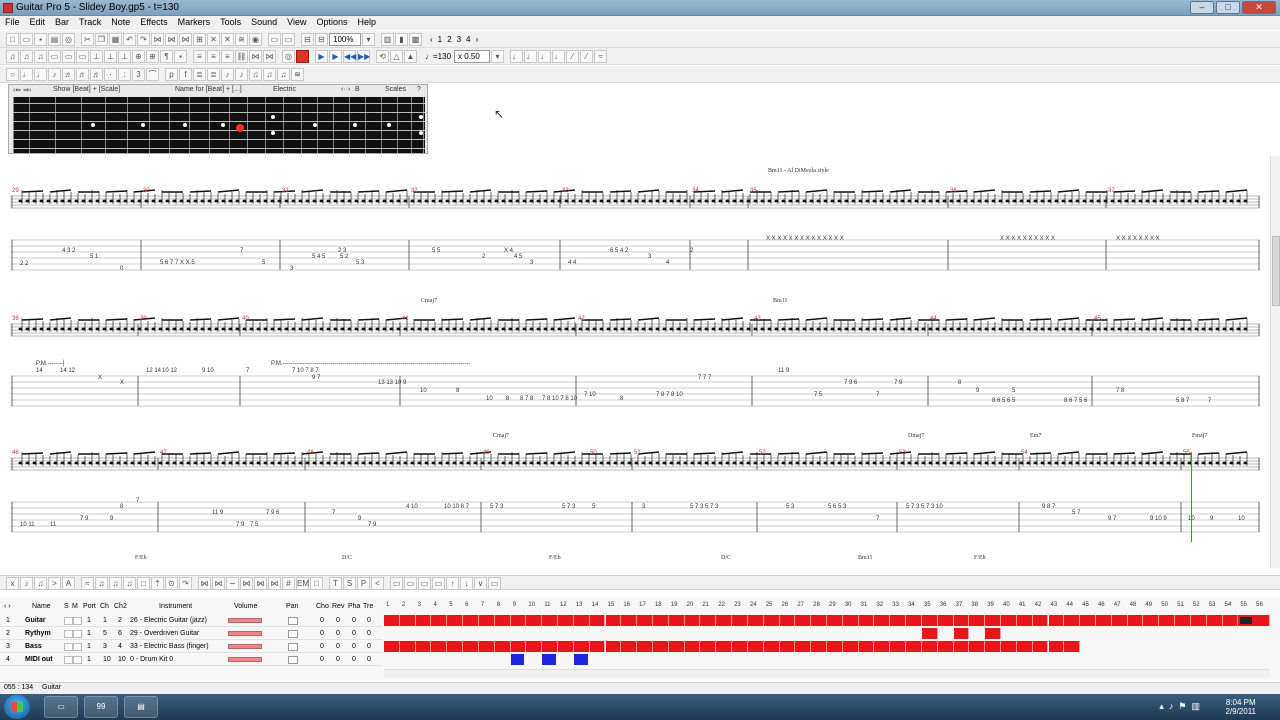  I want to click on duration-half-icon: ♩, so click(26, 74).